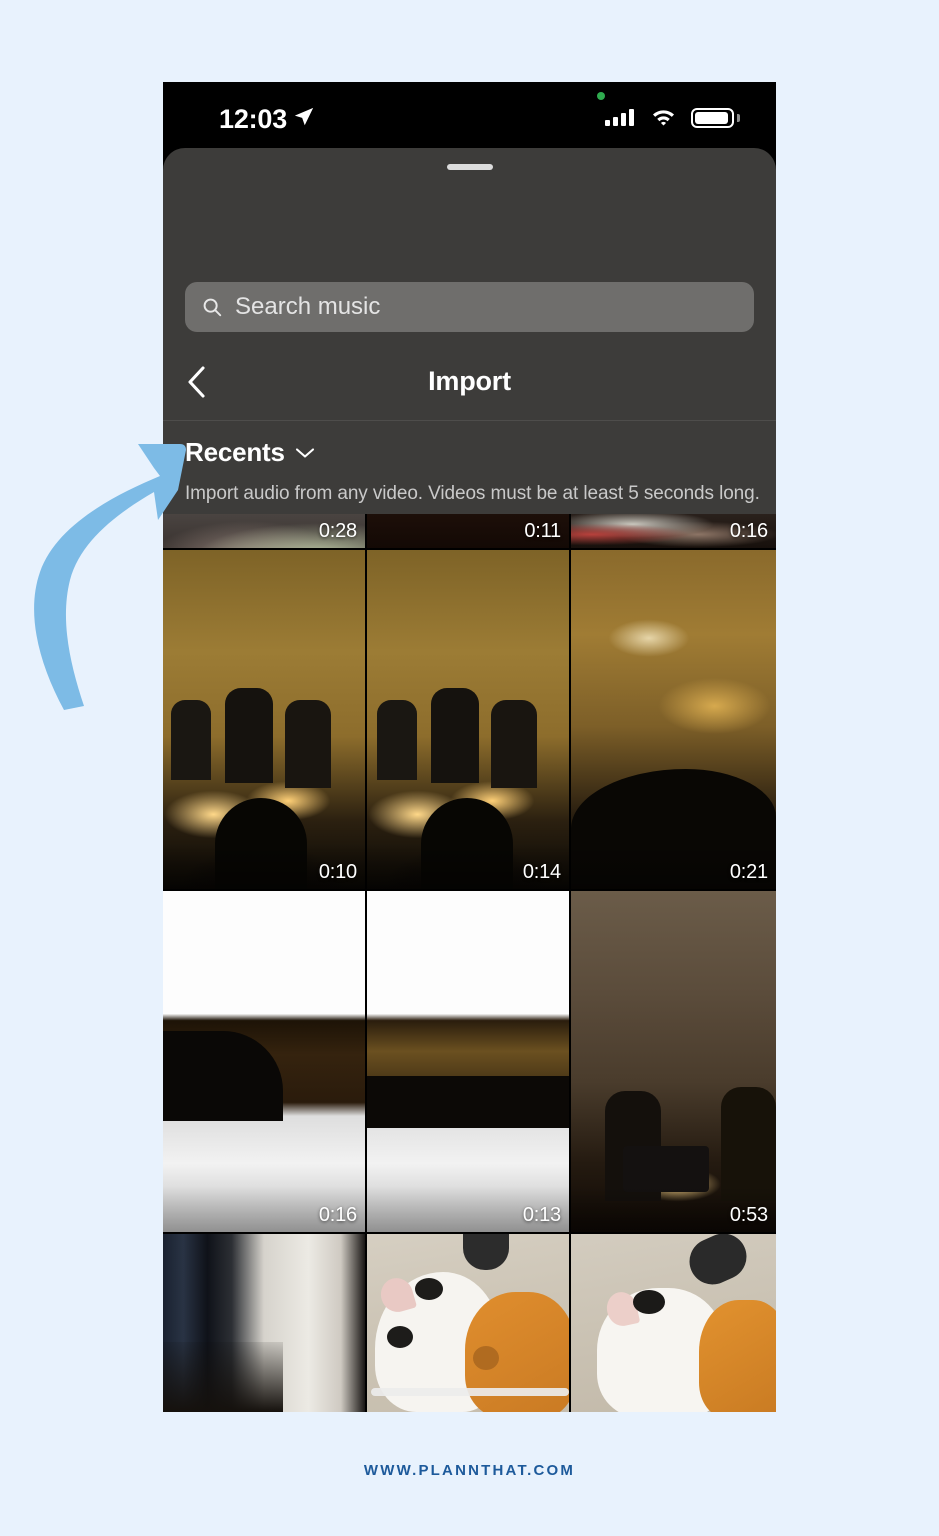  What do you see at coordinates (468, 1102) in the screenshot?
I see `audience-silhouette` at bounding box center [468, 1102].